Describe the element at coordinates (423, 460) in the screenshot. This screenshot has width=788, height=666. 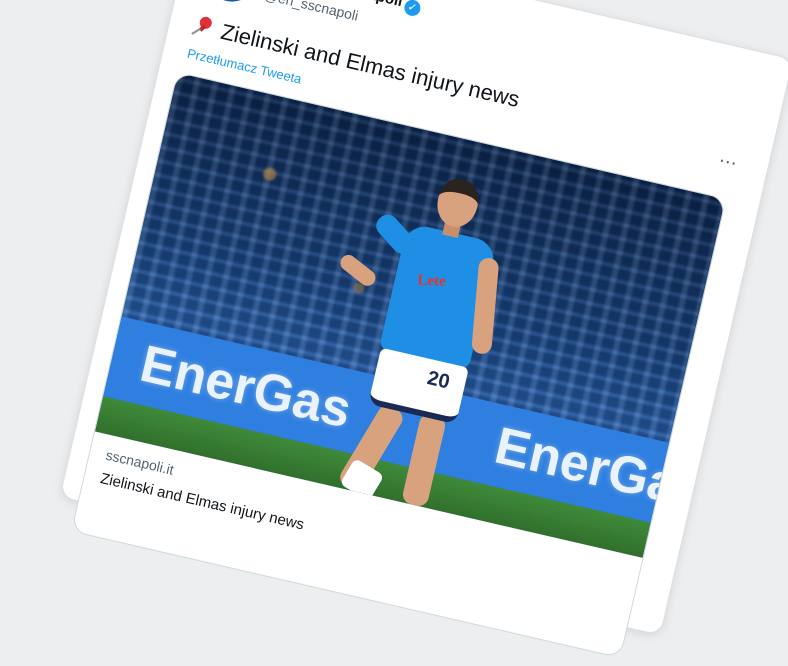
I see `player-right-leg` at that location.